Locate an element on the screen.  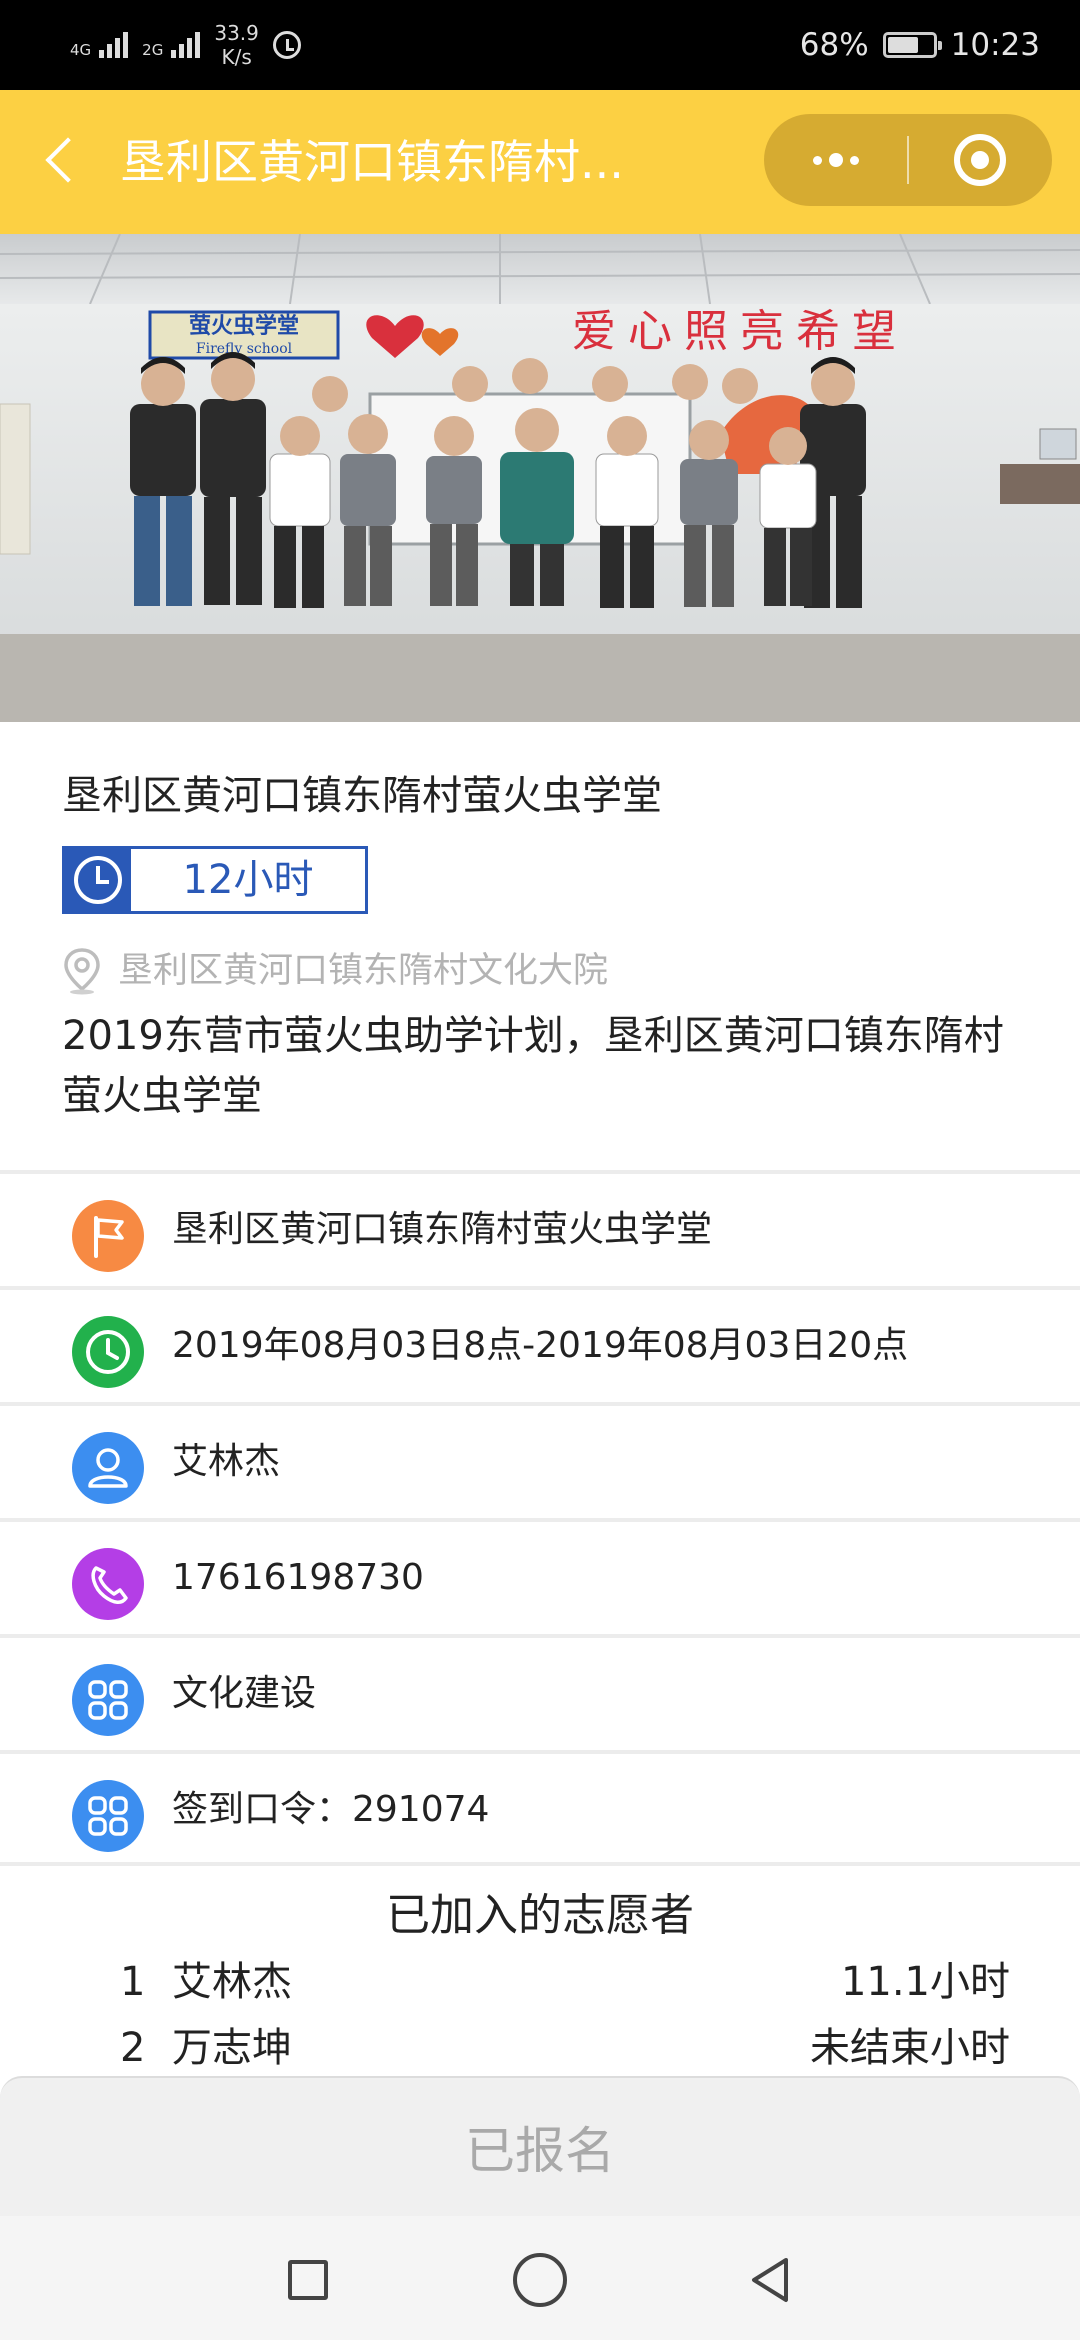
network-speed: 33.9 K/s is located at coordinates (236, 45).